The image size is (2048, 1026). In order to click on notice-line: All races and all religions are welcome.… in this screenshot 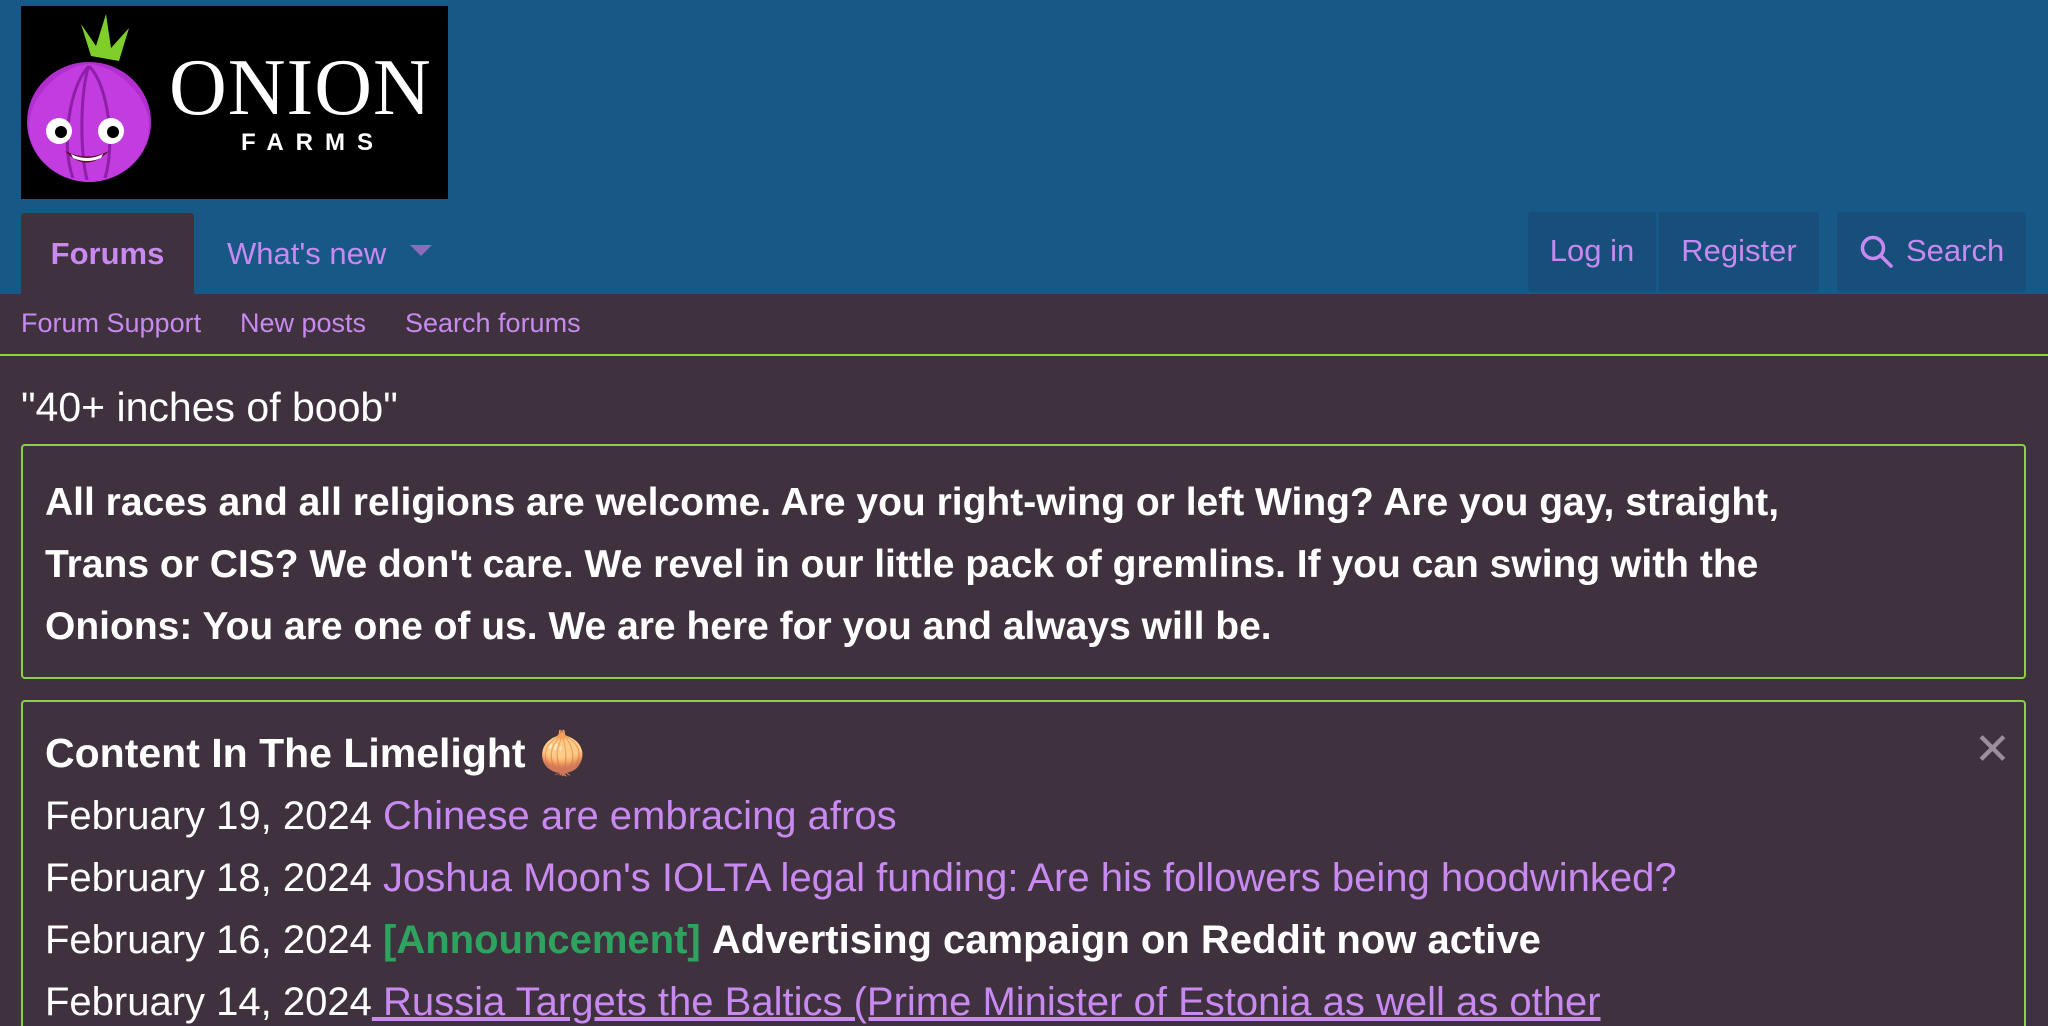, I will do `click(912, 502)`.